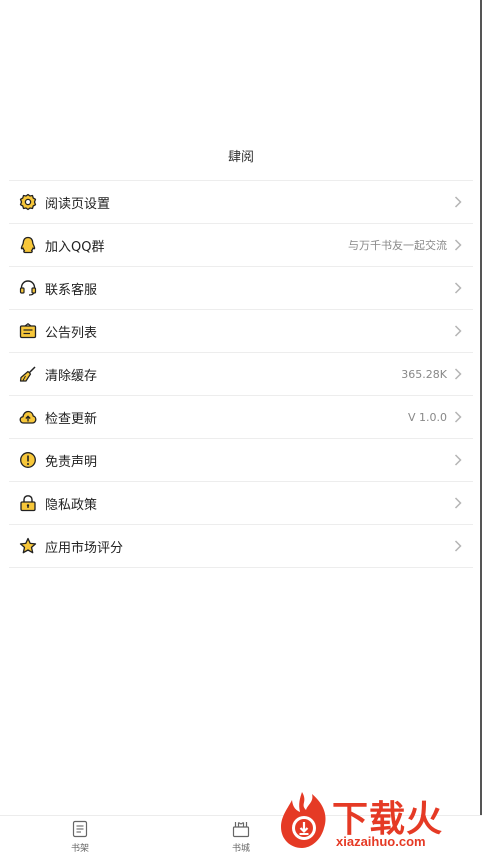  I want to click on qq-penguin-icon, so click(28, 245).